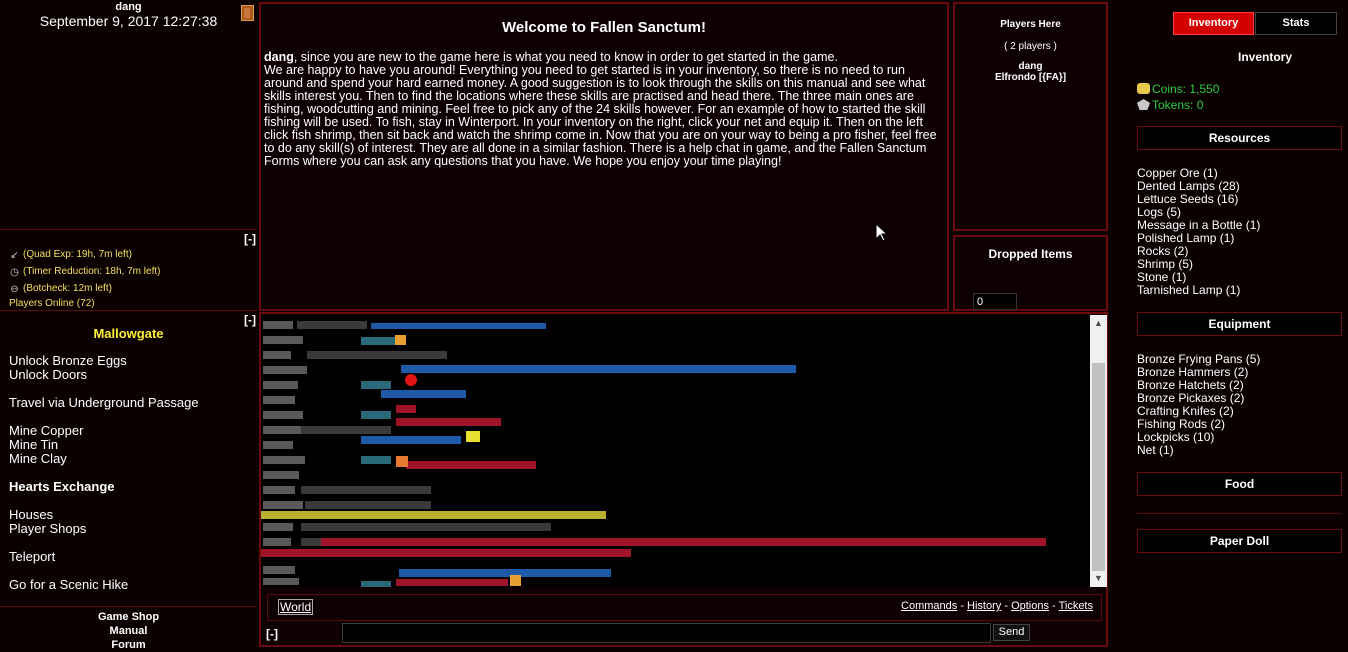 This screenshot has width=1348, height=652. I want to click on coins-icon, so click(1143, 88).